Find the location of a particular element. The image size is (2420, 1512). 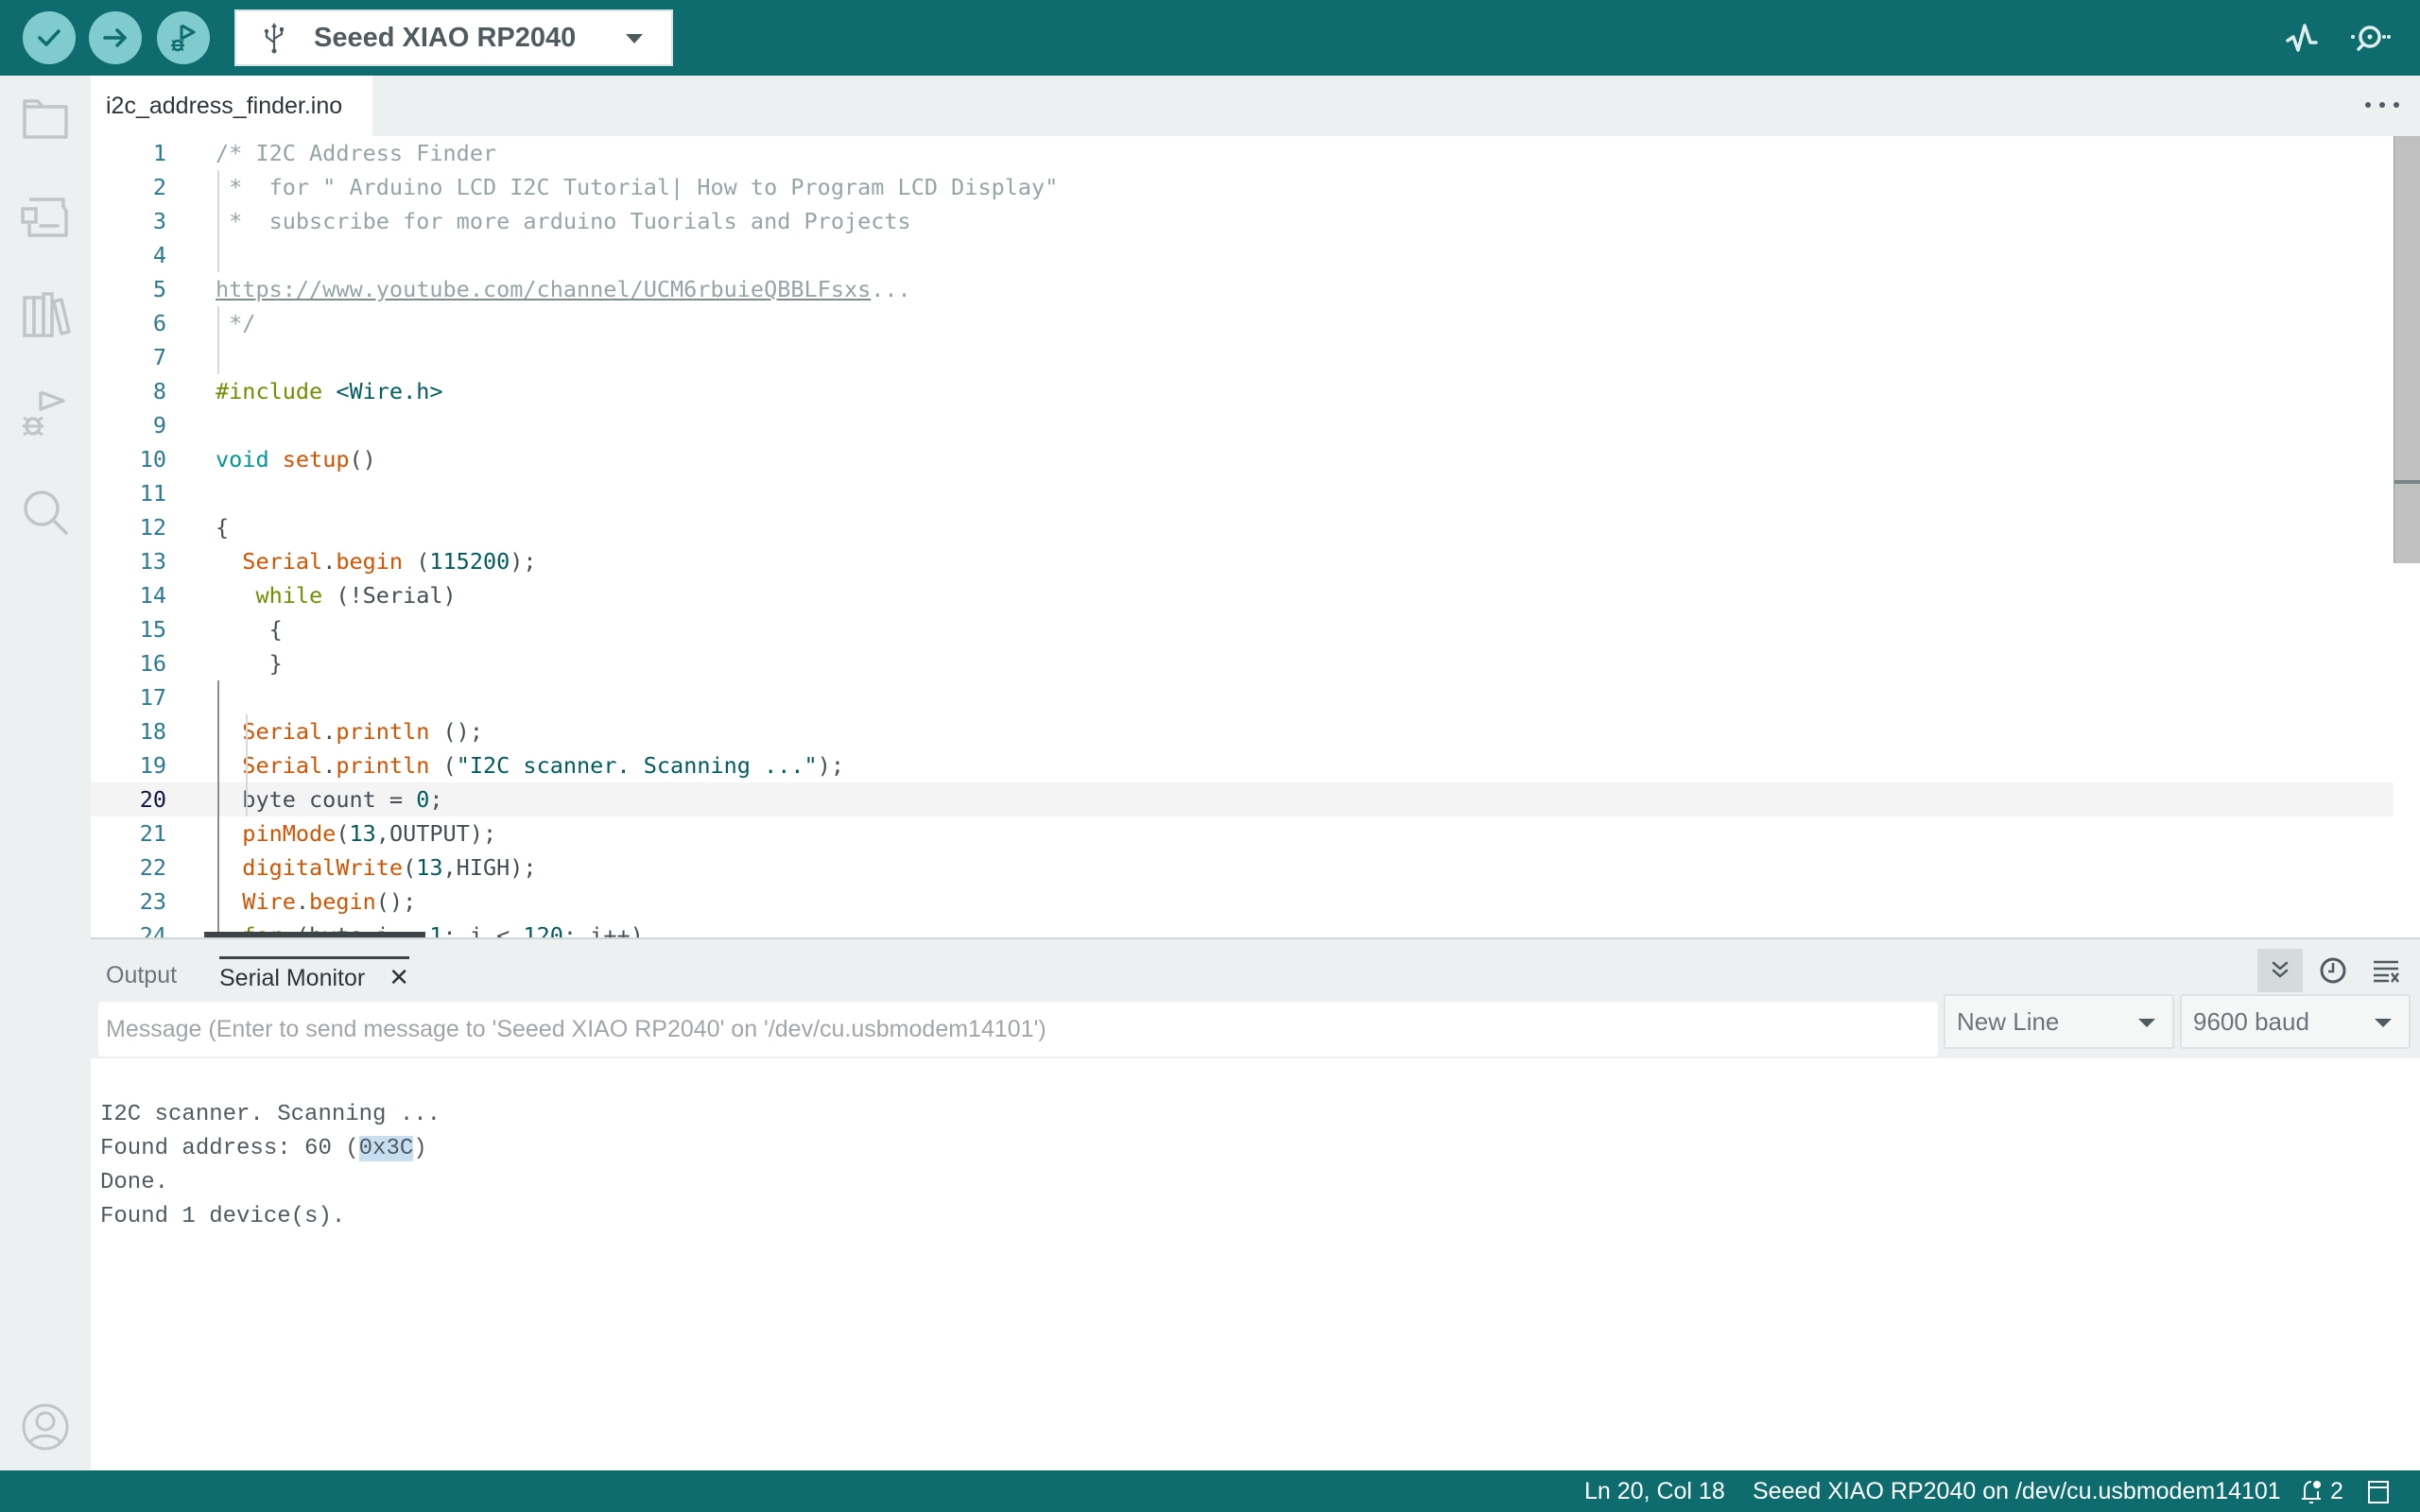

code-line: 20 byte count = 0; is located at coordinates (1242, 799).